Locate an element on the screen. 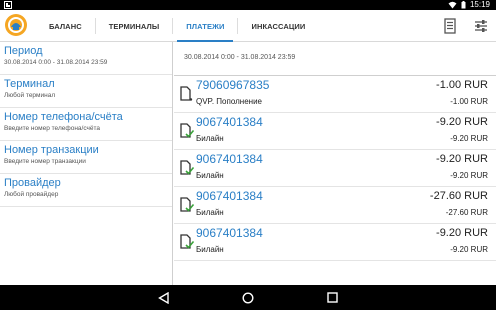 The image size is (496, 310). provider-name: QVP. Пополнение is located at coordinates (229, 101).